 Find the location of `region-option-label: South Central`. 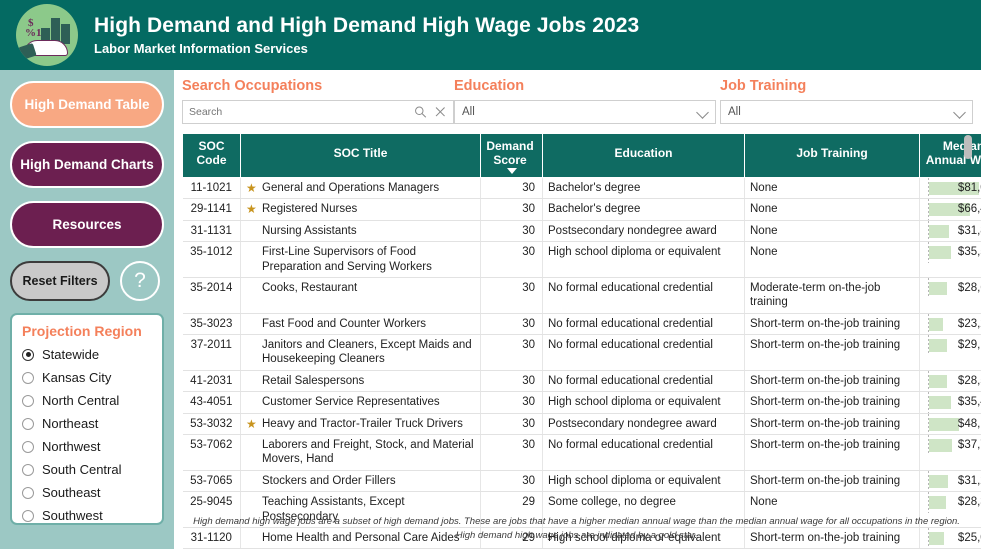

region-option-label: South Central is located at coordinates (82, 469).